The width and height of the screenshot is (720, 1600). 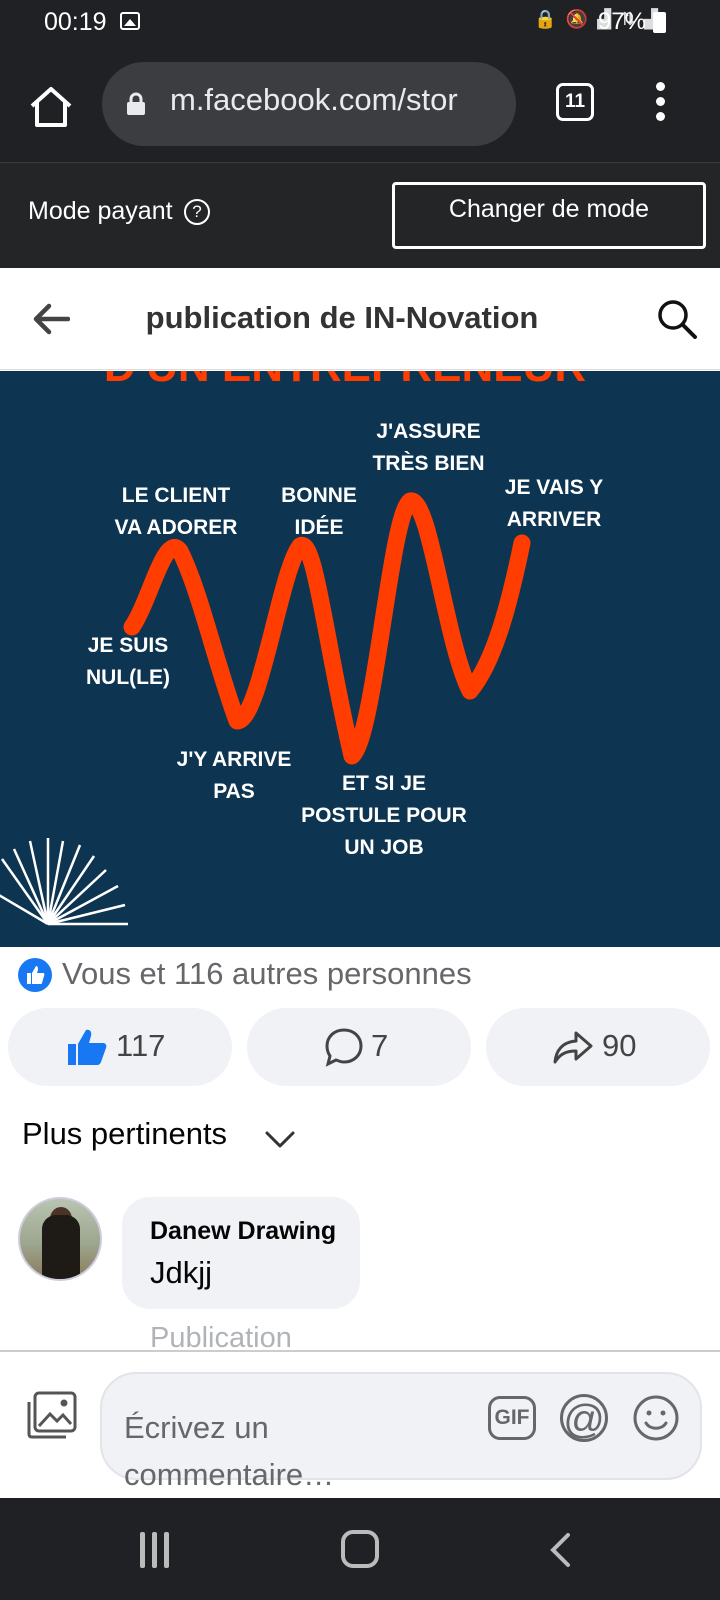 I want to click on label-postule: ET SI JE POSTULE POUR UN JOB, so click(x=384, y=815).